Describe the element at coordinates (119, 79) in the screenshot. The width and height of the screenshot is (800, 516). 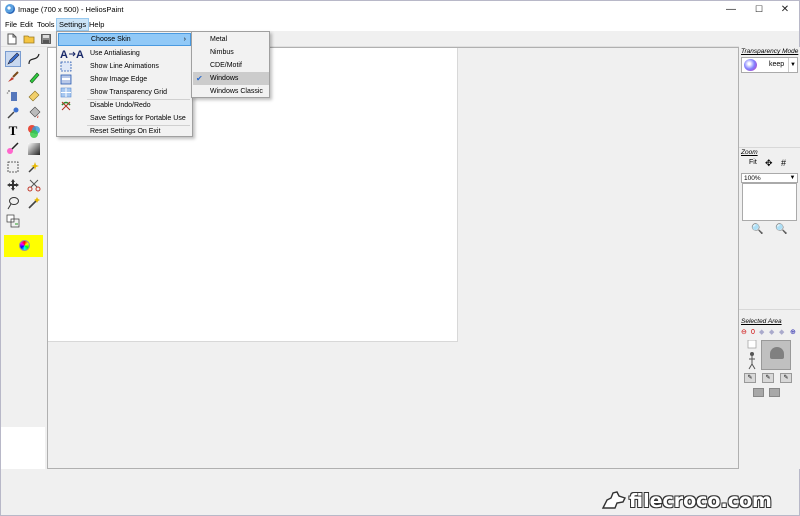
I see `menu-item-label: Show Image Edge` at that location.